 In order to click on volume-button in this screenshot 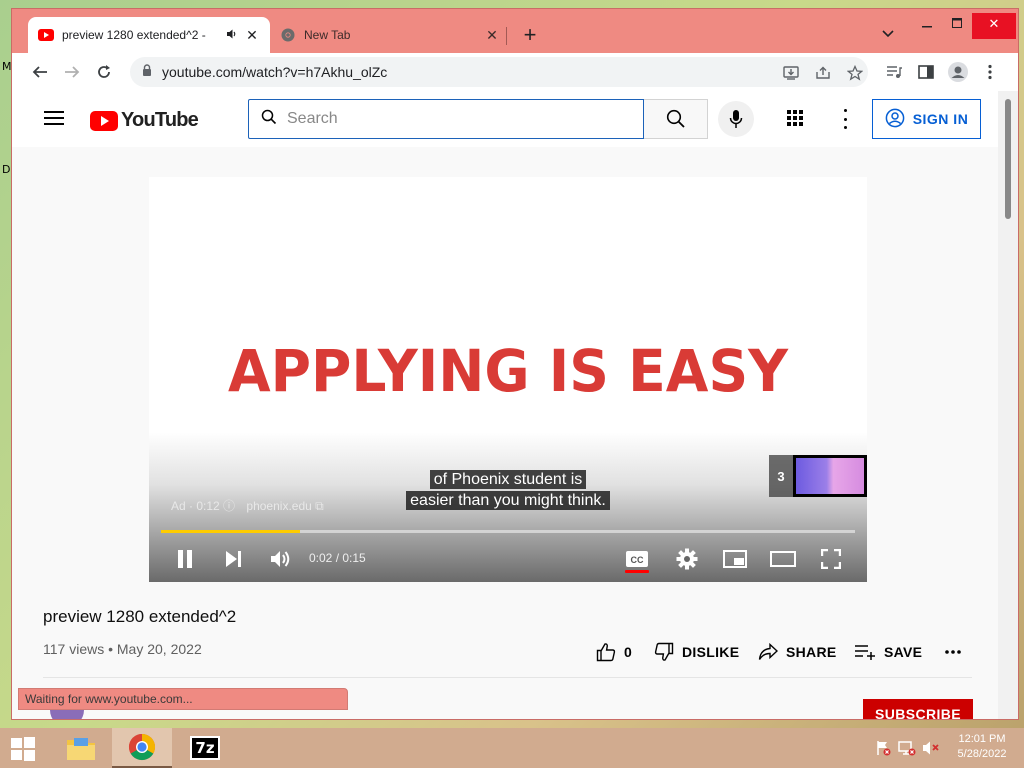, I will do `click(281, 559)`.